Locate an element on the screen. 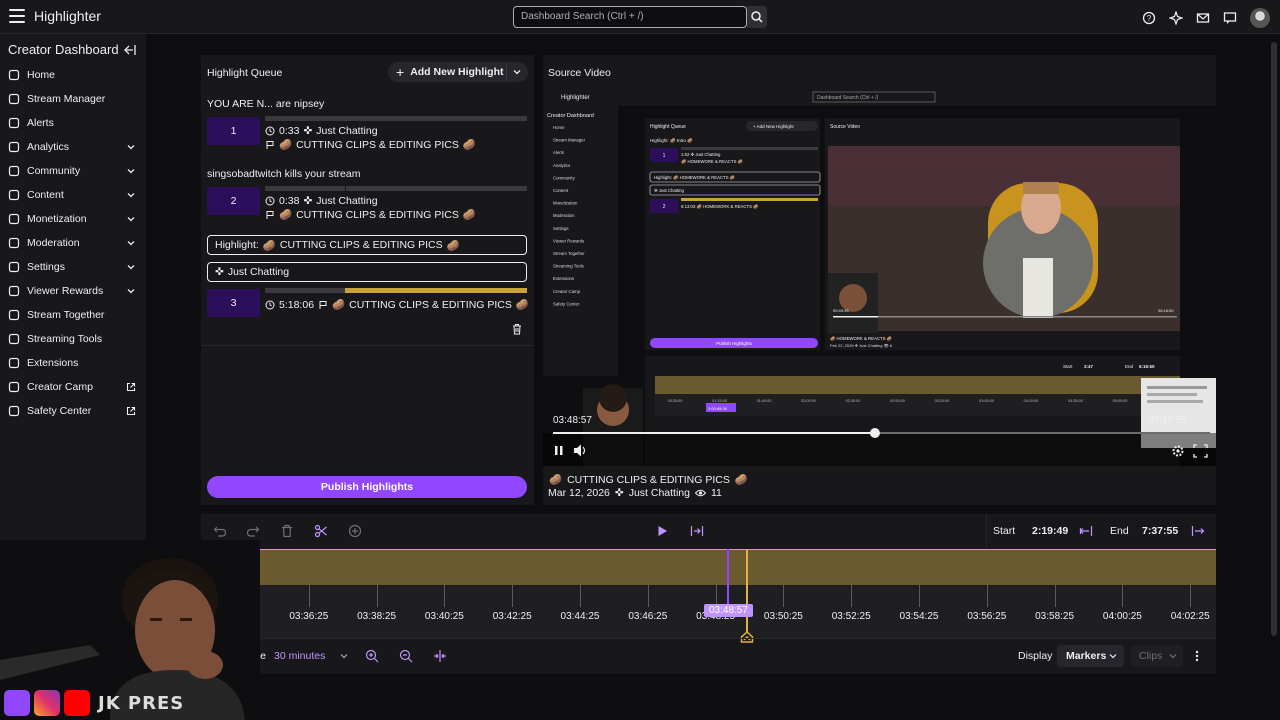 The image size is (1280, 720). collapse-sidebar-icon is located at coordinates (130, 50).